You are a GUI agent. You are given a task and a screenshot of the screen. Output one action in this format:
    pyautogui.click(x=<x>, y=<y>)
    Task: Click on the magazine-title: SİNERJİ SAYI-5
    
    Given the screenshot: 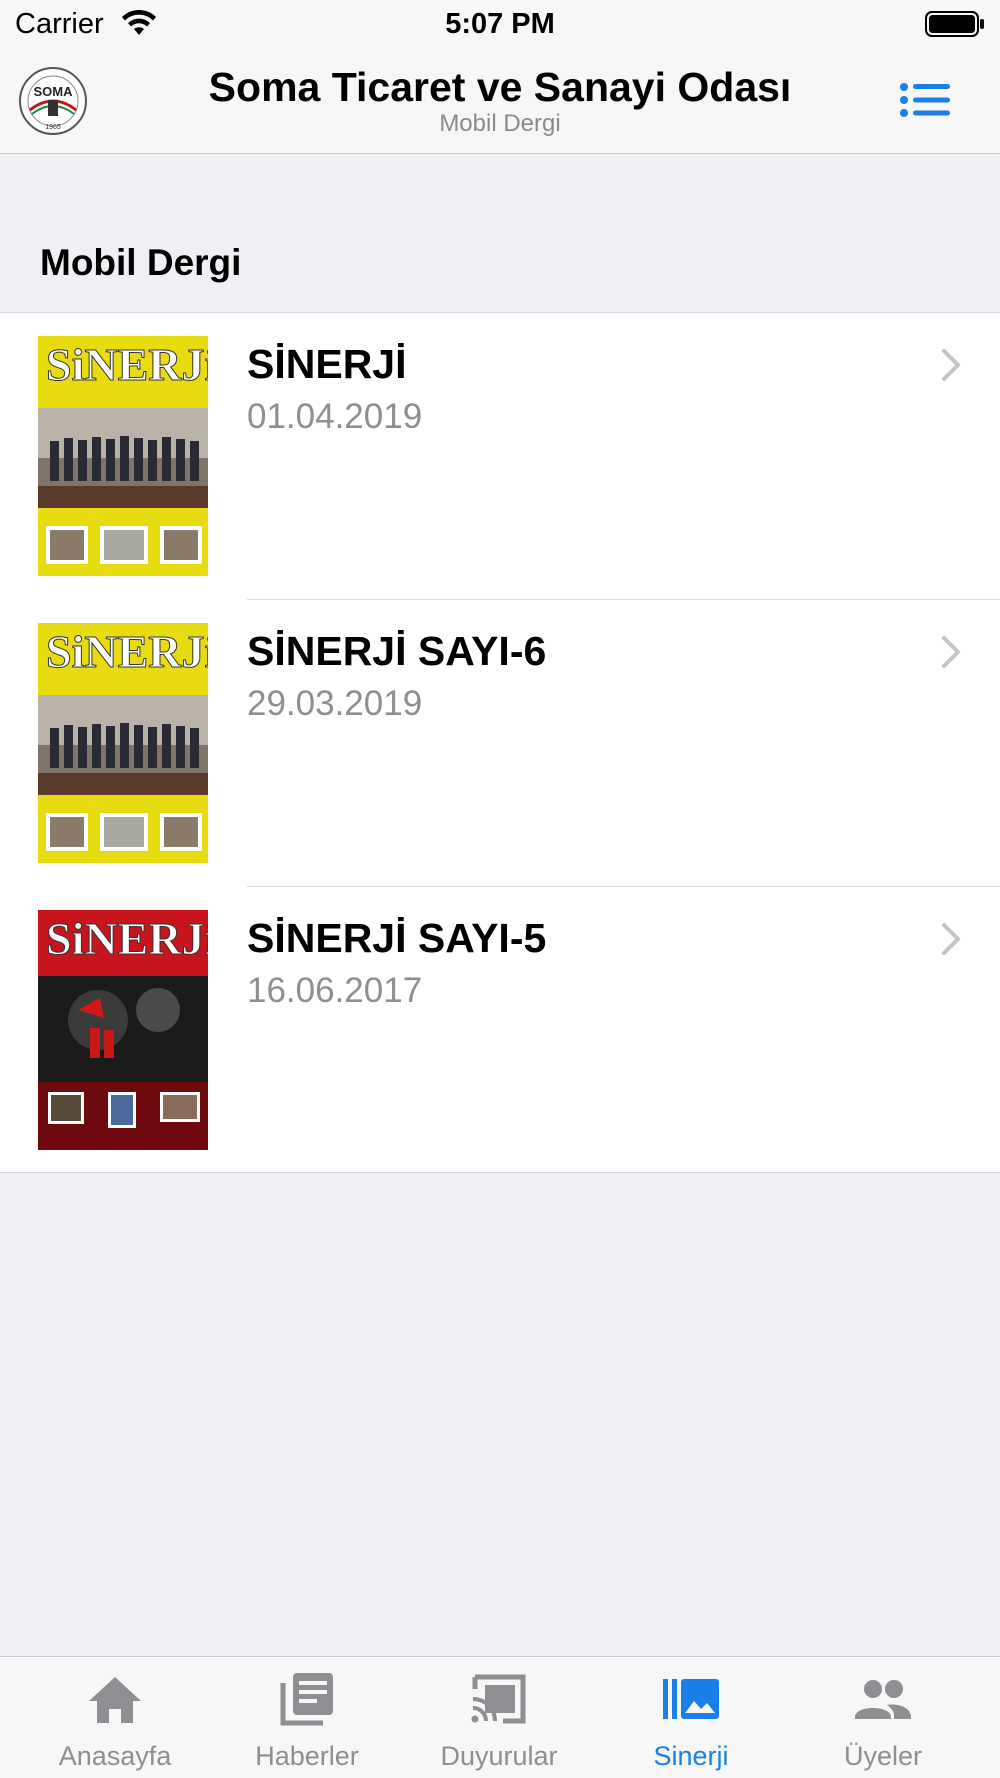 What is the action you would take?
    pyautogui.click(x=397, y=938)
    